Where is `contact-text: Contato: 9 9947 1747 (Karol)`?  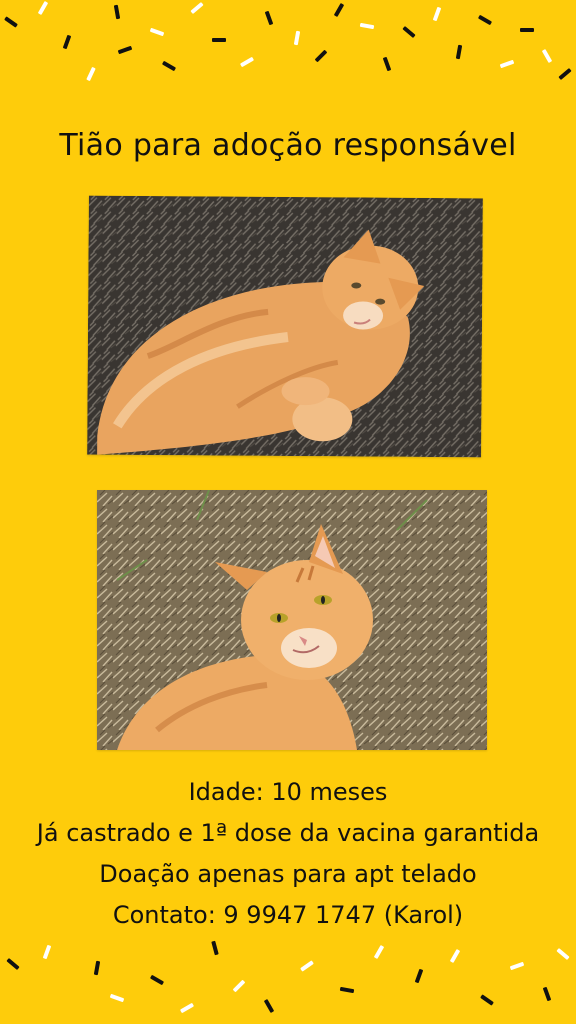
contact-text: Contato: 9 9947 1747 (Karol) is located at coordinates (288, 915).